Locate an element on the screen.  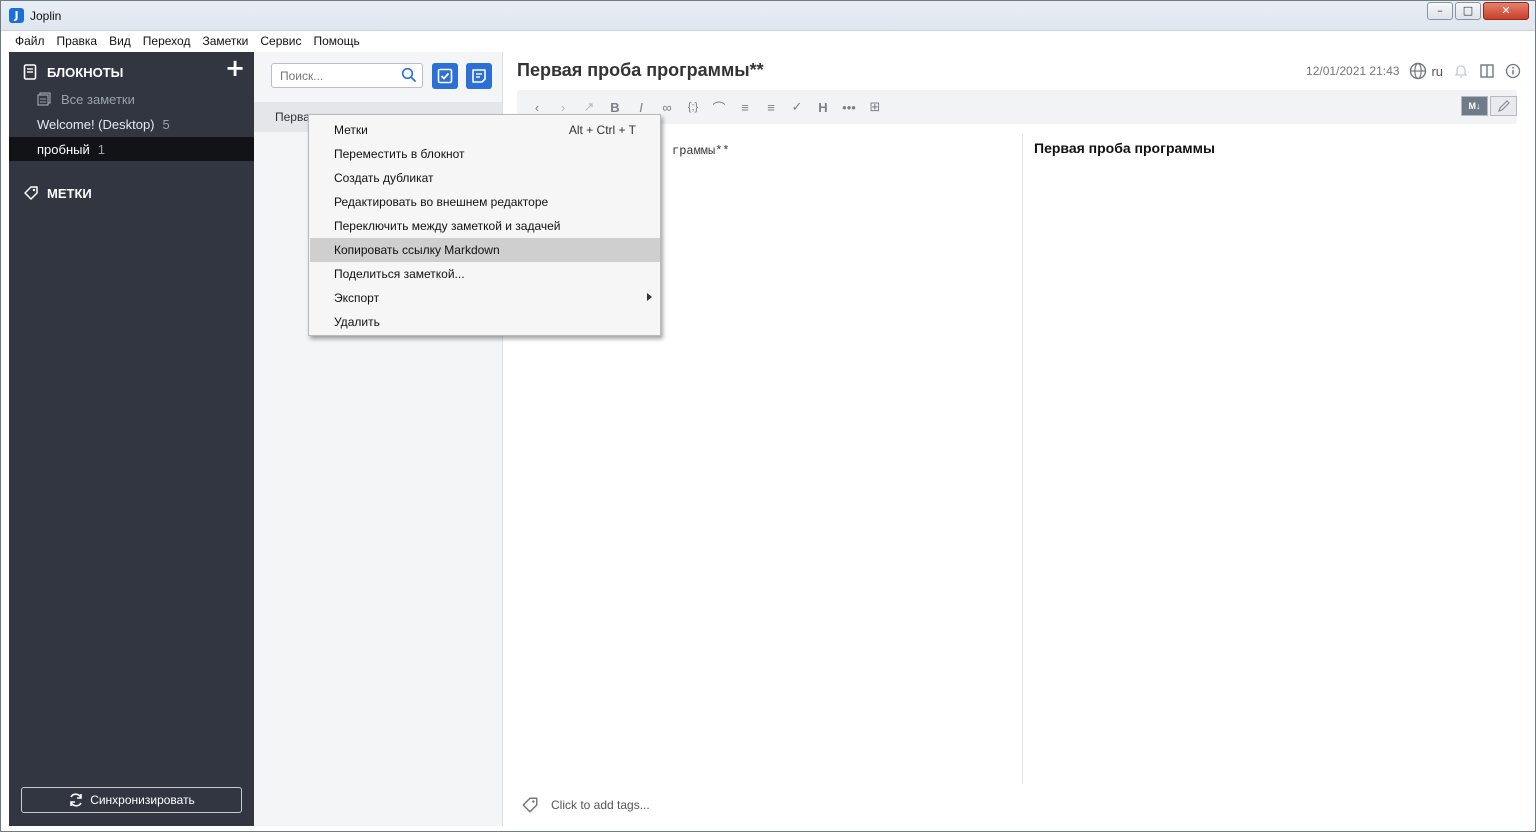
globe-icon is located at coordinates (1418, 71).